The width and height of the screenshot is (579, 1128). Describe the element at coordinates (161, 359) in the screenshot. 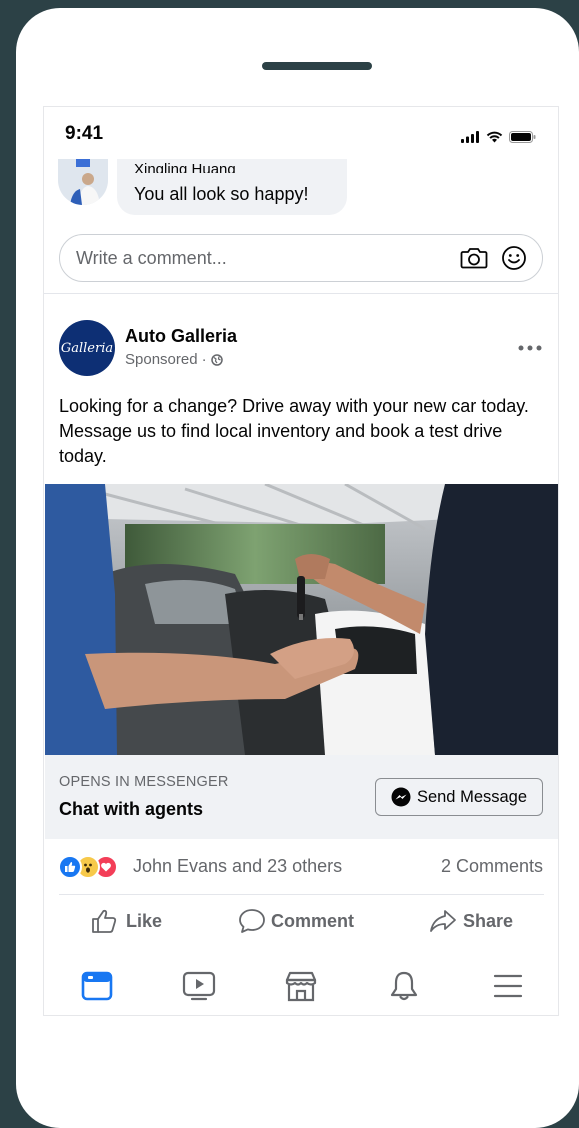

I see `sponsored-text: Sponsored` at that location.